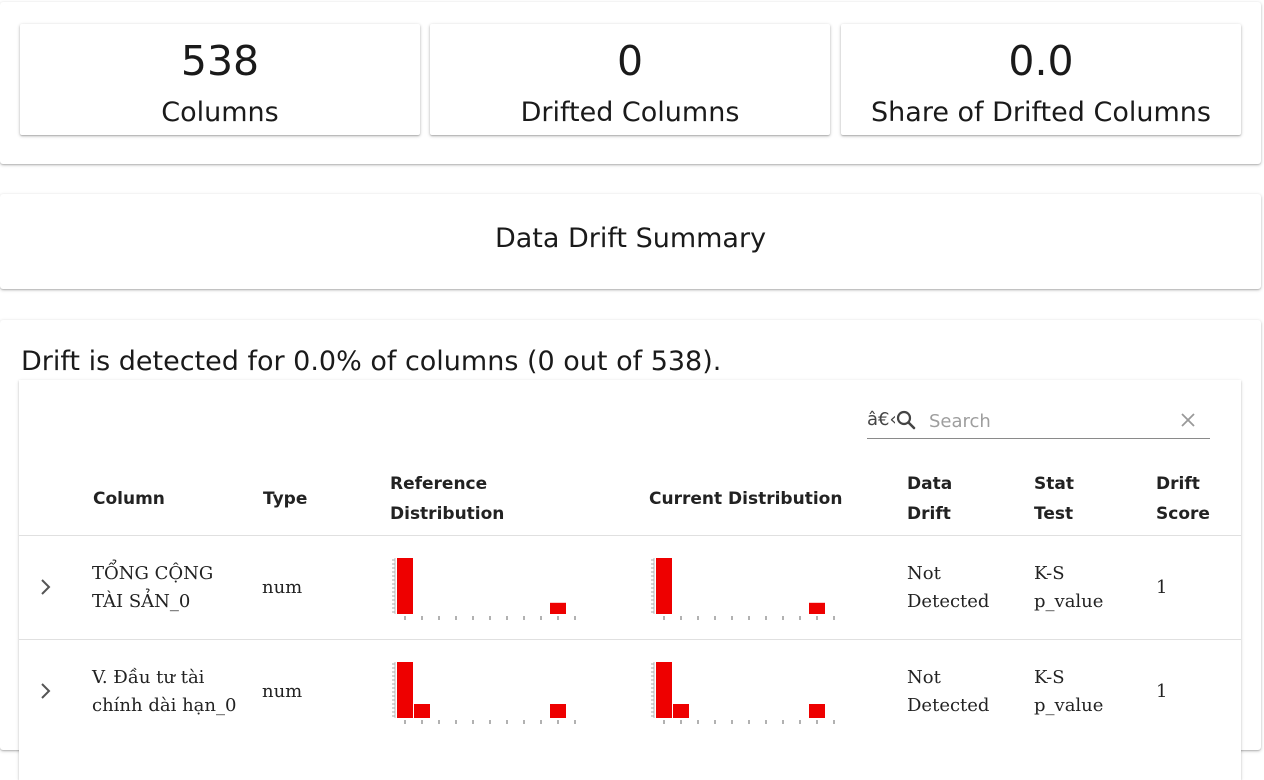  What do you see at coordinates (1049, 421) in the screenshot?
I see `search-input` at bounding box center [1049, 421].